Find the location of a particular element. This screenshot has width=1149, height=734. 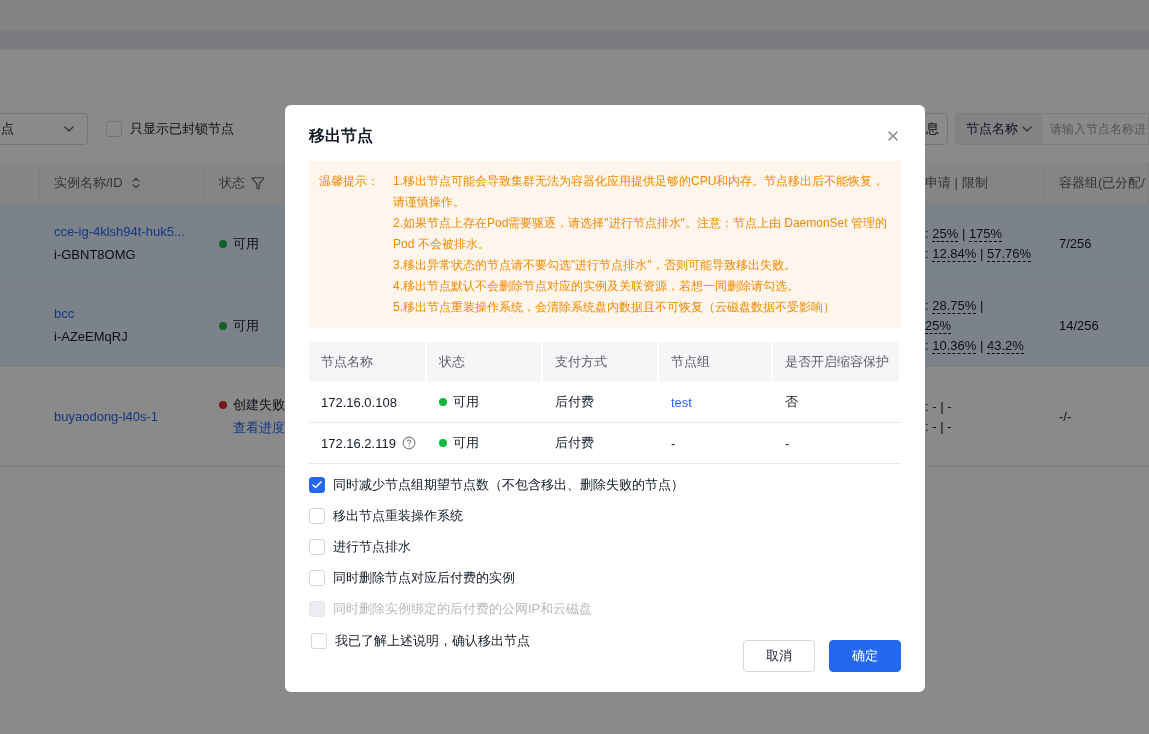

notice-text: 1.移出节点可能会导致集群无法为容器化应用提供足够的CPU和内存。节点移出后不能恢复，请谨慎操作。 is located at coordinates (639, 192).